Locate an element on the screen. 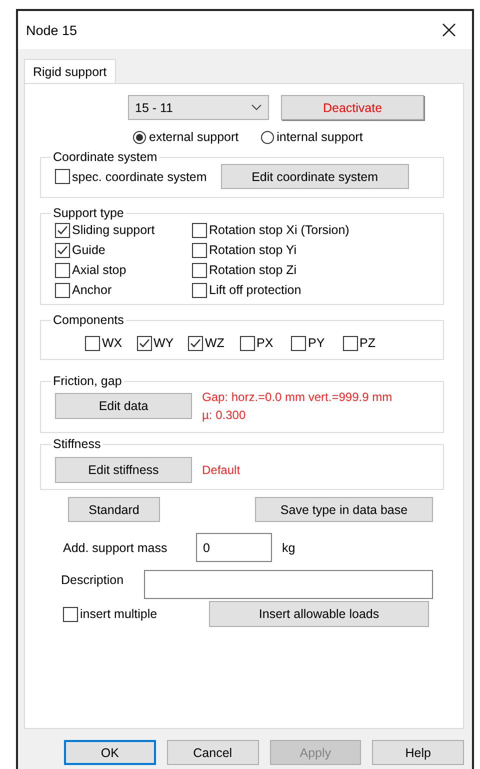 This screenshot has height=769, width=480. group-title: Components is located at coordinates (88, 320).